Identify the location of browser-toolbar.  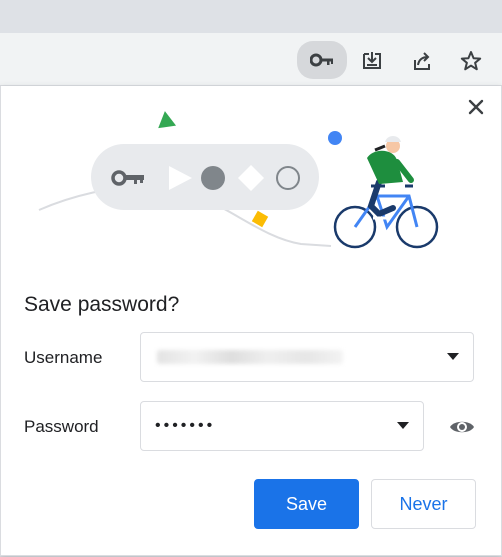
(251, 59).